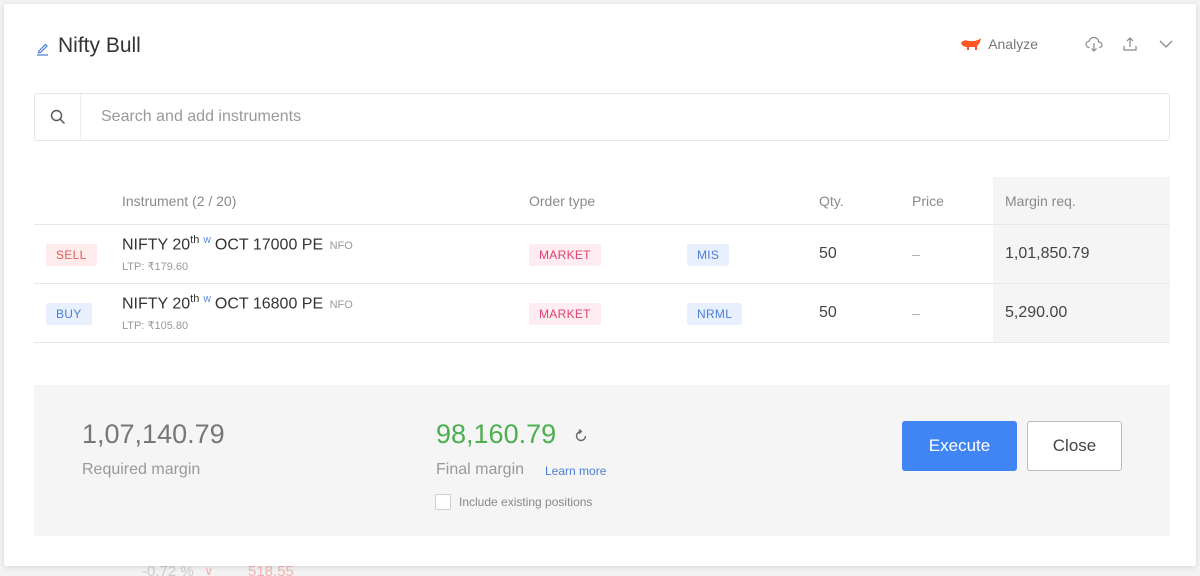 This screenshot has height=576, width=1200. I want to click on include-positions-label: Include existing positions, so click(526, 502).